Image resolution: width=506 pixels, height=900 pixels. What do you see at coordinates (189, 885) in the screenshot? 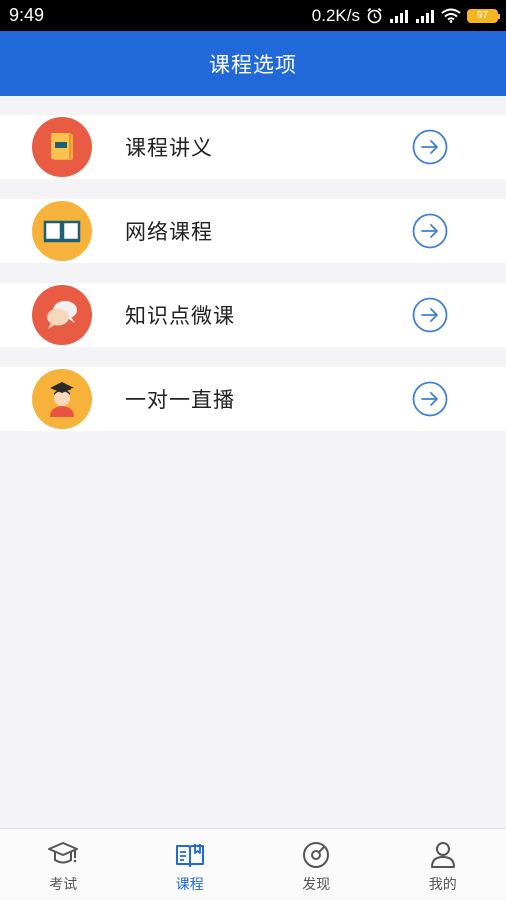
I see `tab-label: 课程` at bounding box center [189, 885].